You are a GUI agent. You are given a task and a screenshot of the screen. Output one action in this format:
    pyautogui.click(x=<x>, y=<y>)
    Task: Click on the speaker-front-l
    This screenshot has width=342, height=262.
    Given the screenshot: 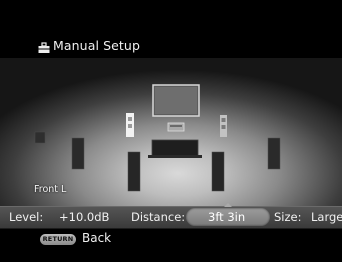 What is the action you would take?
    pyautogui.click(x=130, y=125)
    